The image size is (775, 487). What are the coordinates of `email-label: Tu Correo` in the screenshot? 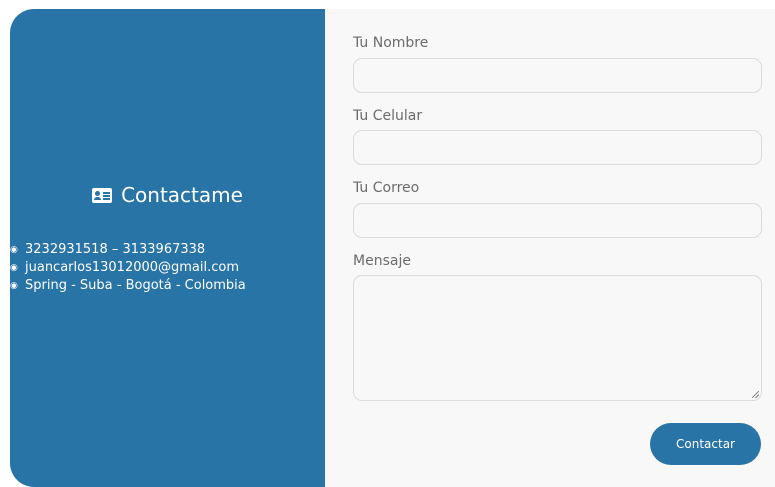 It's located at (386, 188).